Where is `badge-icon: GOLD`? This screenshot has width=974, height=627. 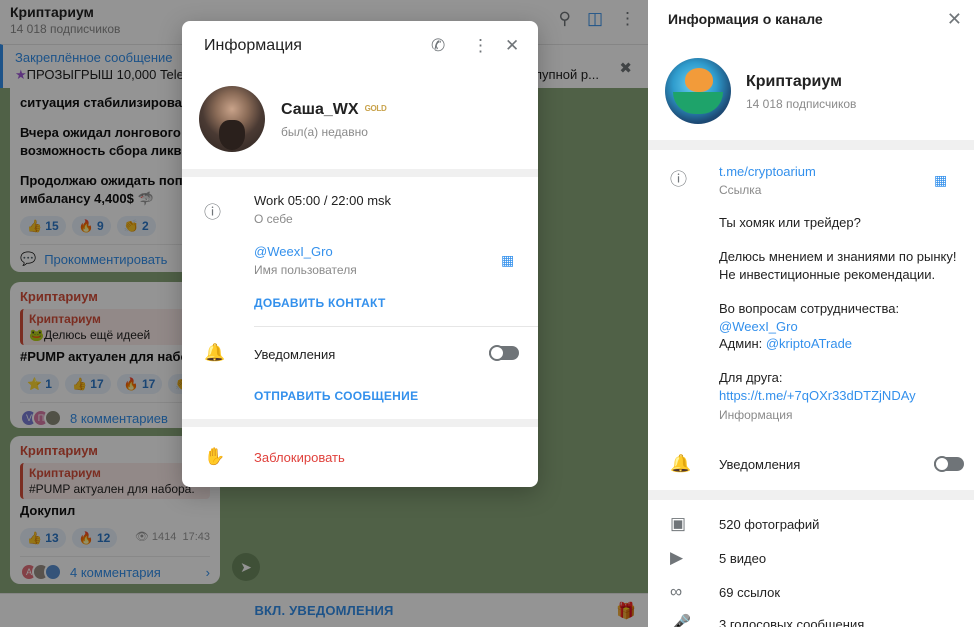 badge-icon: GOLD is located at coordinates (375, 108).